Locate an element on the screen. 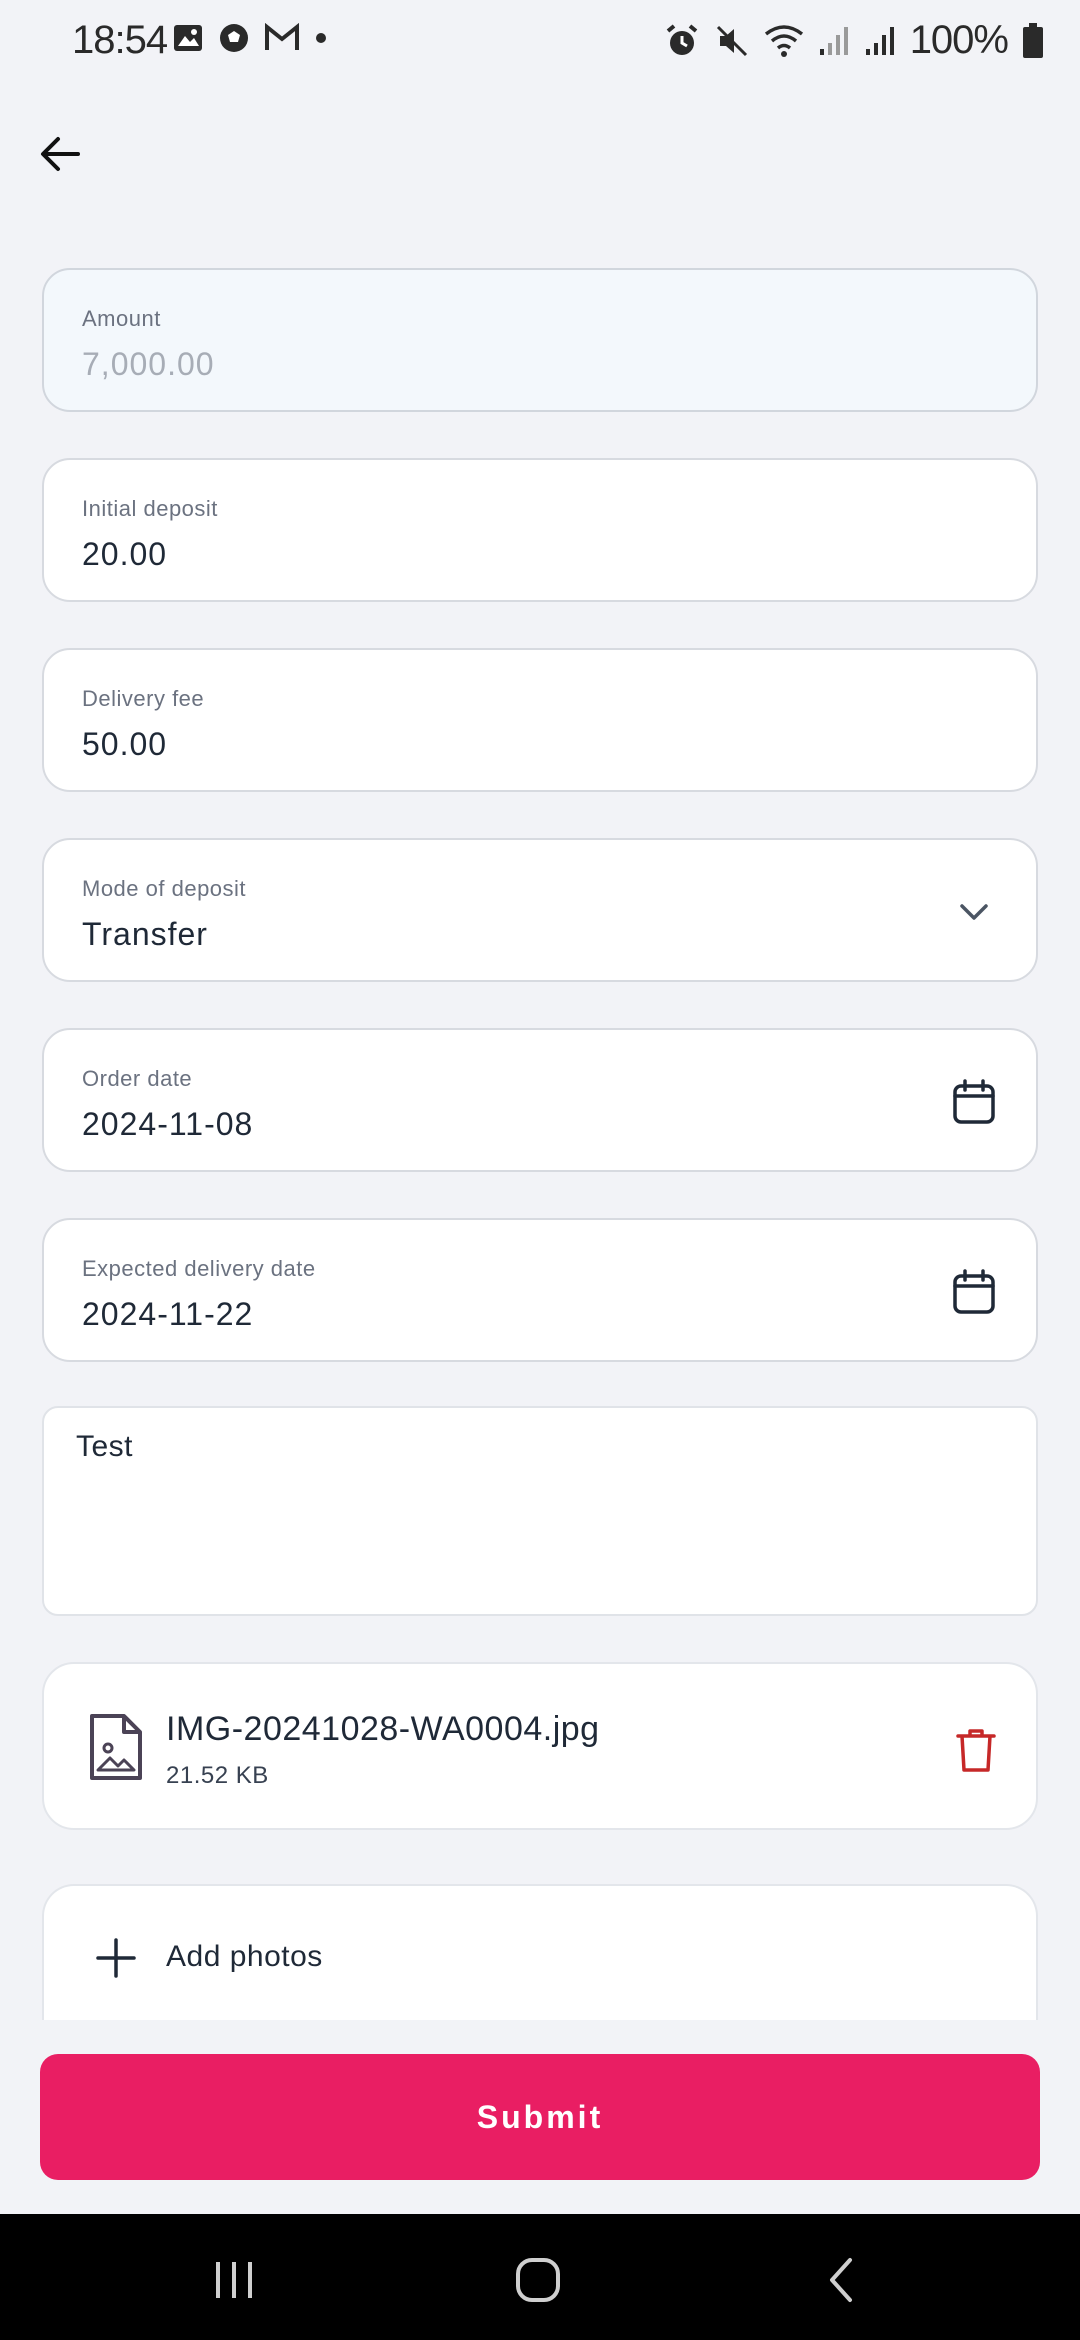 The width and height of the screenshot is (1080, 2340). attachment-card: IMG-20241028-WA0004.jpg 21.52 KB is located at coordinates (540, 1746).